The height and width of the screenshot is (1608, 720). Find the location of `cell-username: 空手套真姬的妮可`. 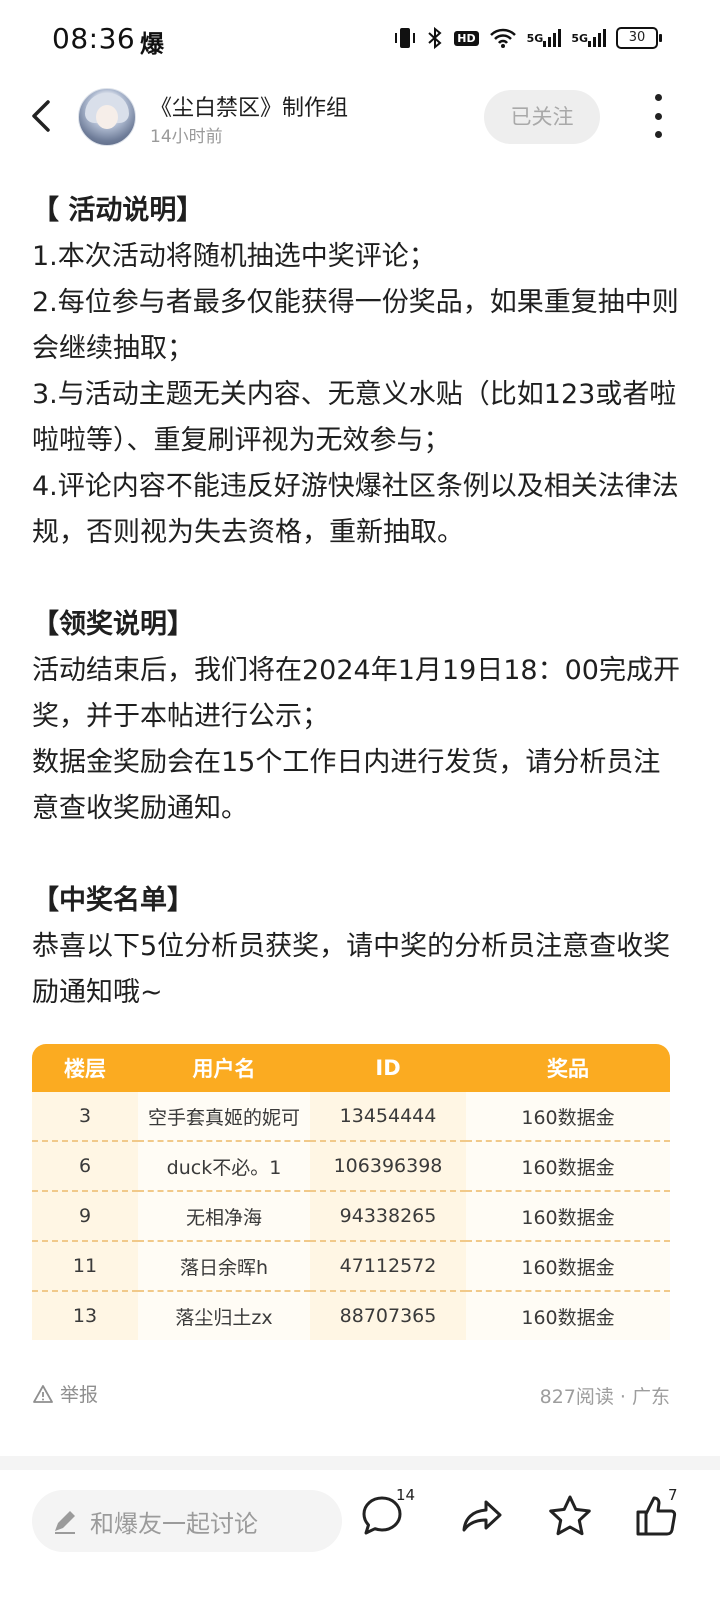

cell-username: 空手套真姬的妮可 is located at coordinates (224, 1117).